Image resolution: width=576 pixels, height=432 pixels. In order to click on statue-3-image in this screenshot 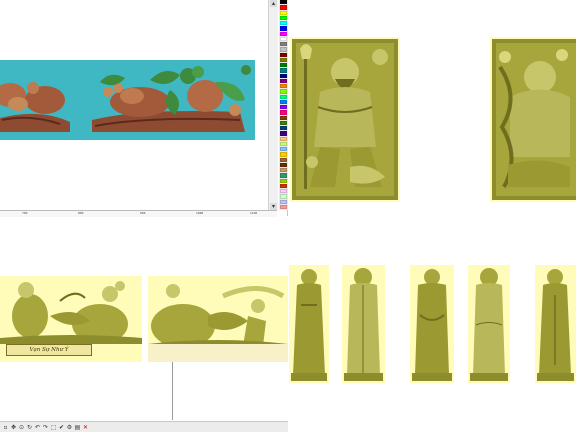, I will do `click(432, 325)`.